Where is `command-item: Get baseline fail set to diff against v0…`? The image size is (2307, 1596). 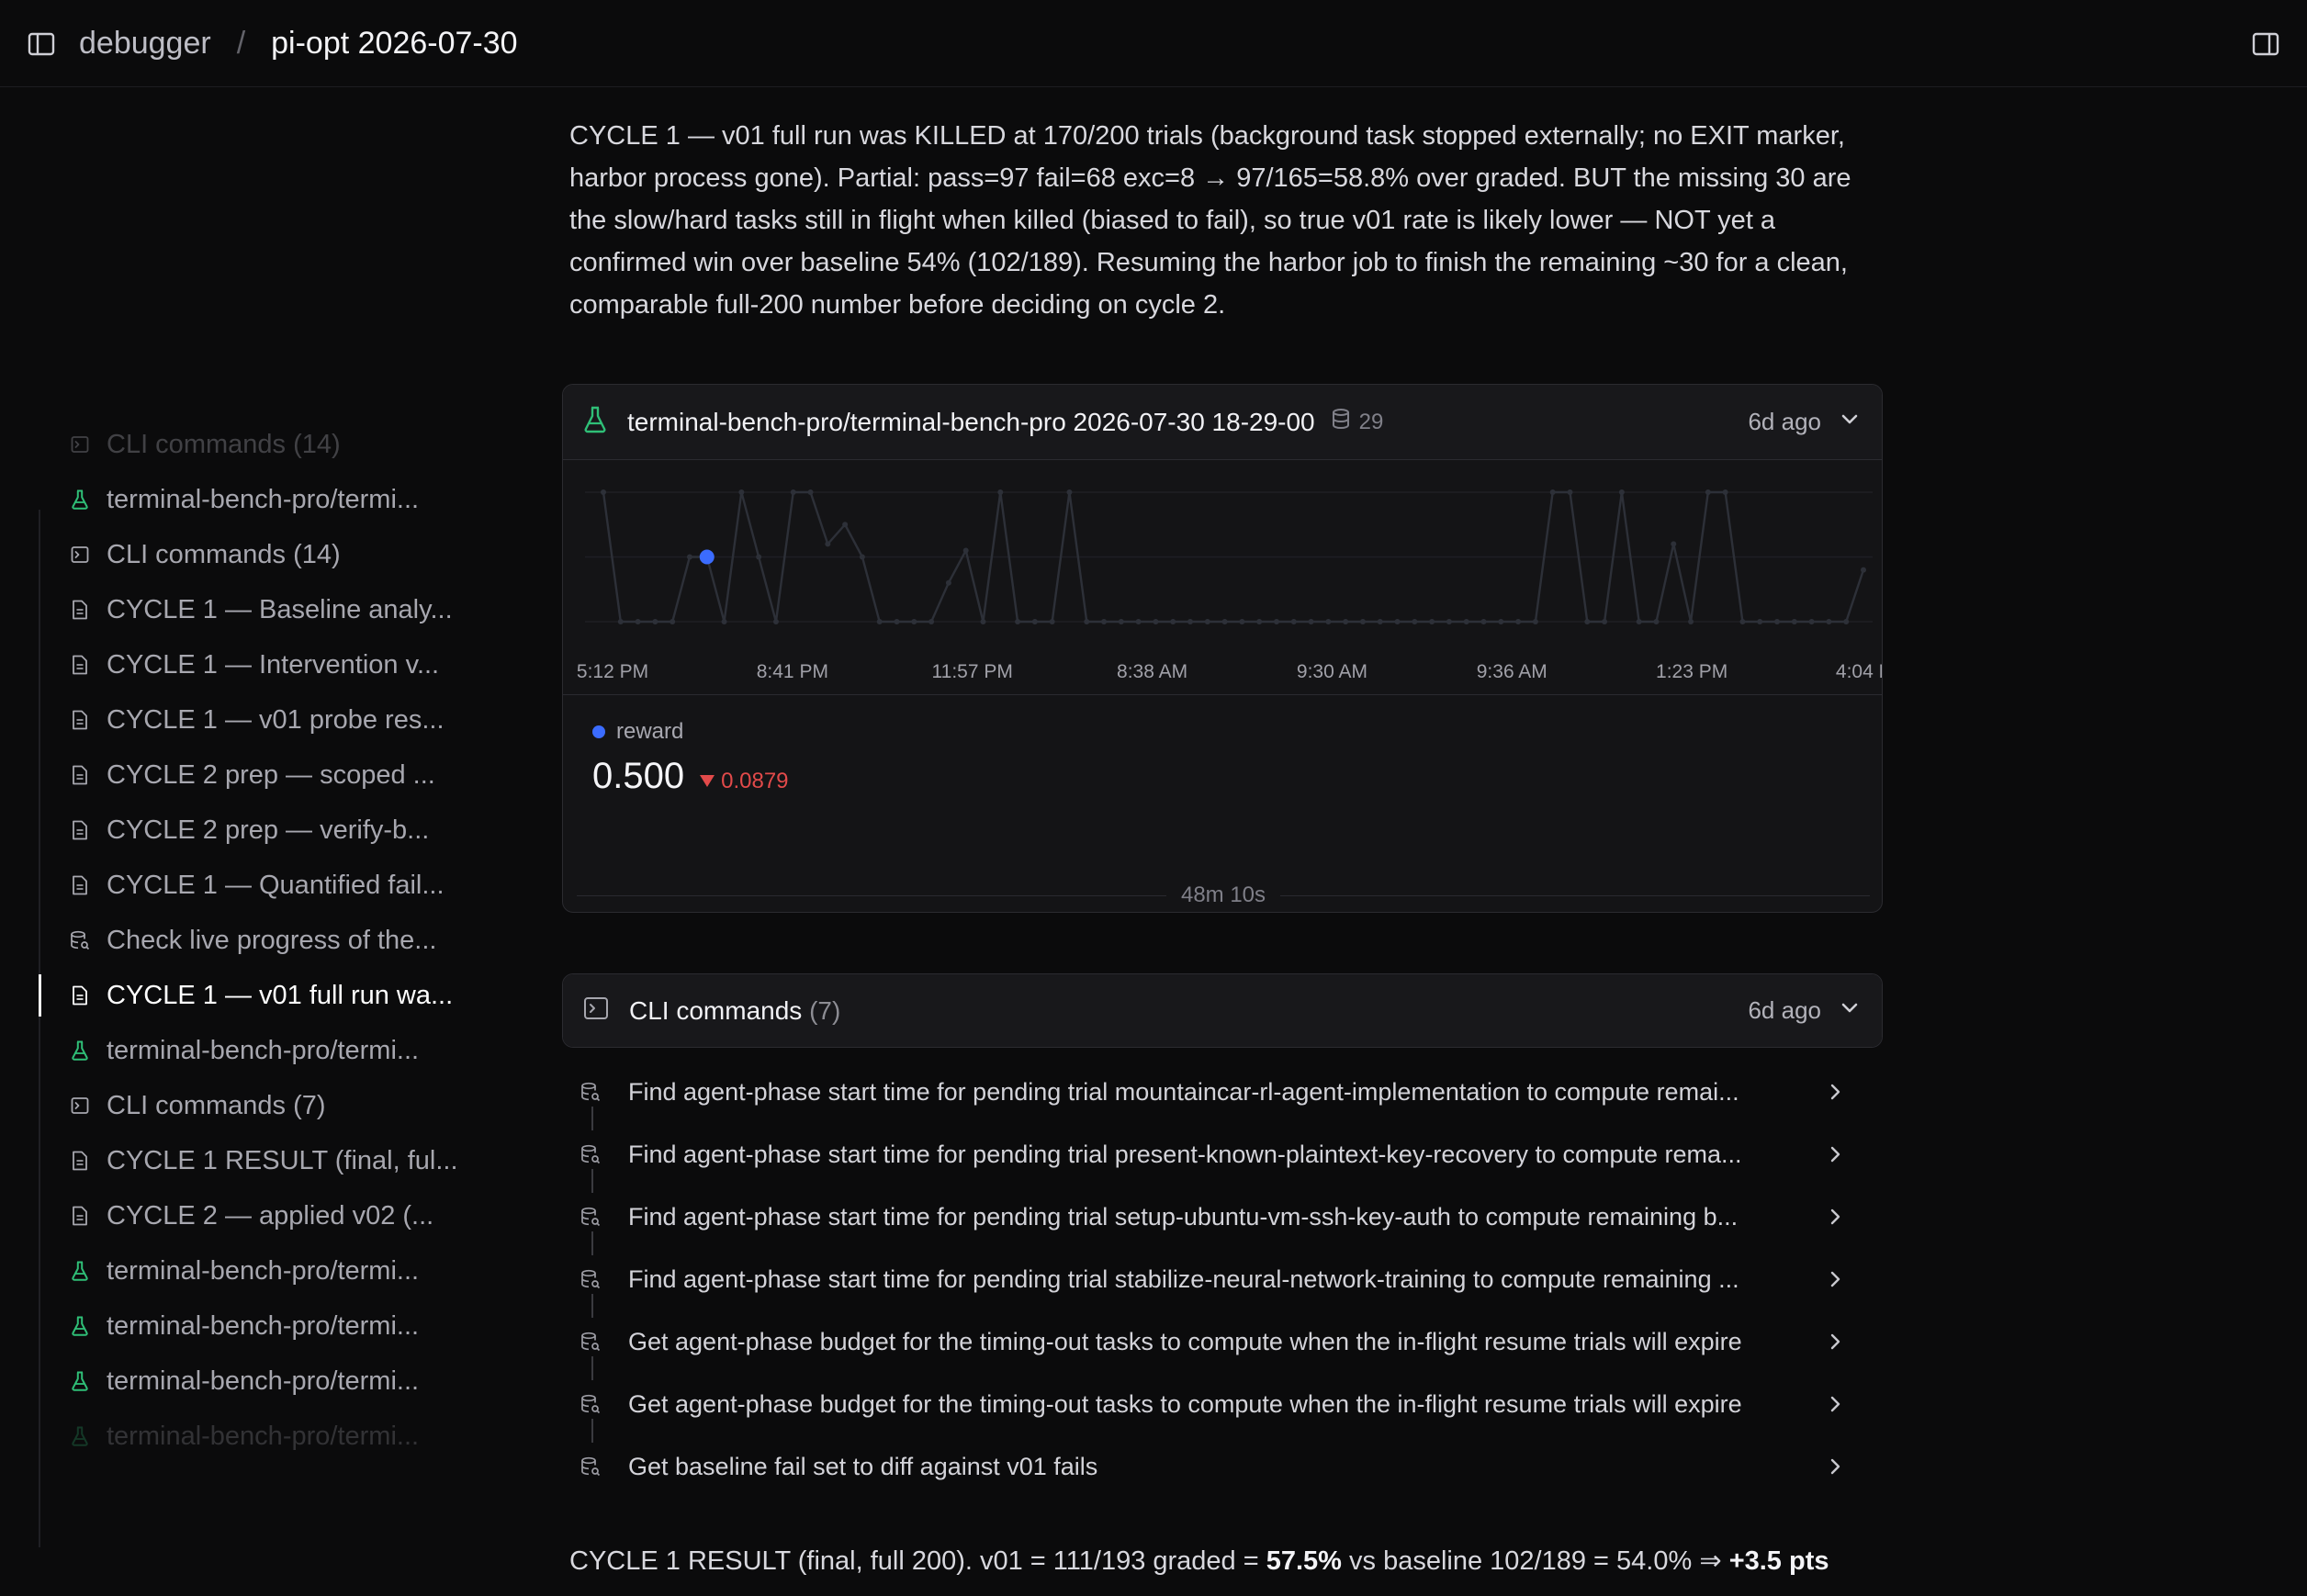 command-item: Get baseline fail set to diff against v0… is located at coordinates (1220, 1466).